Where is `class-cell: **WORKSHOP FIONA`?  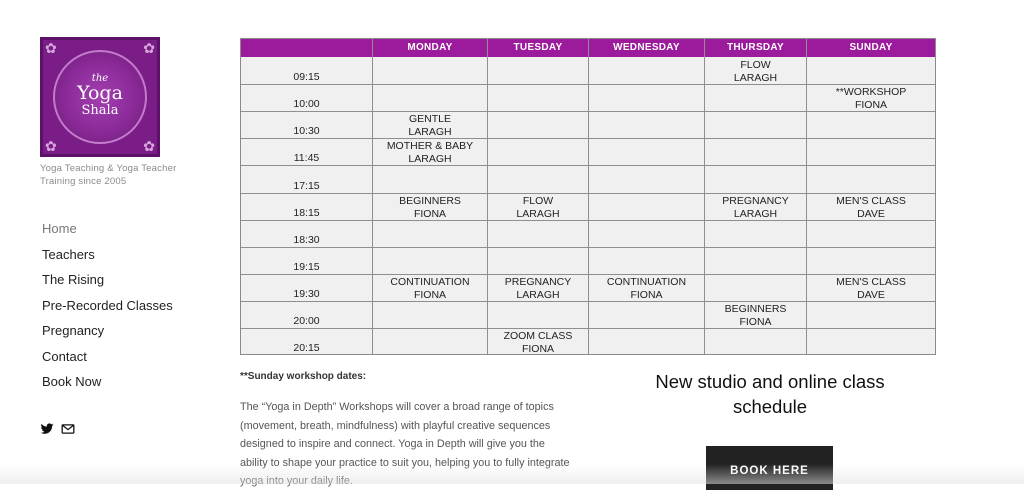
class-cell: **WORKSHOP FIONA is located at coordinates (871, 98).